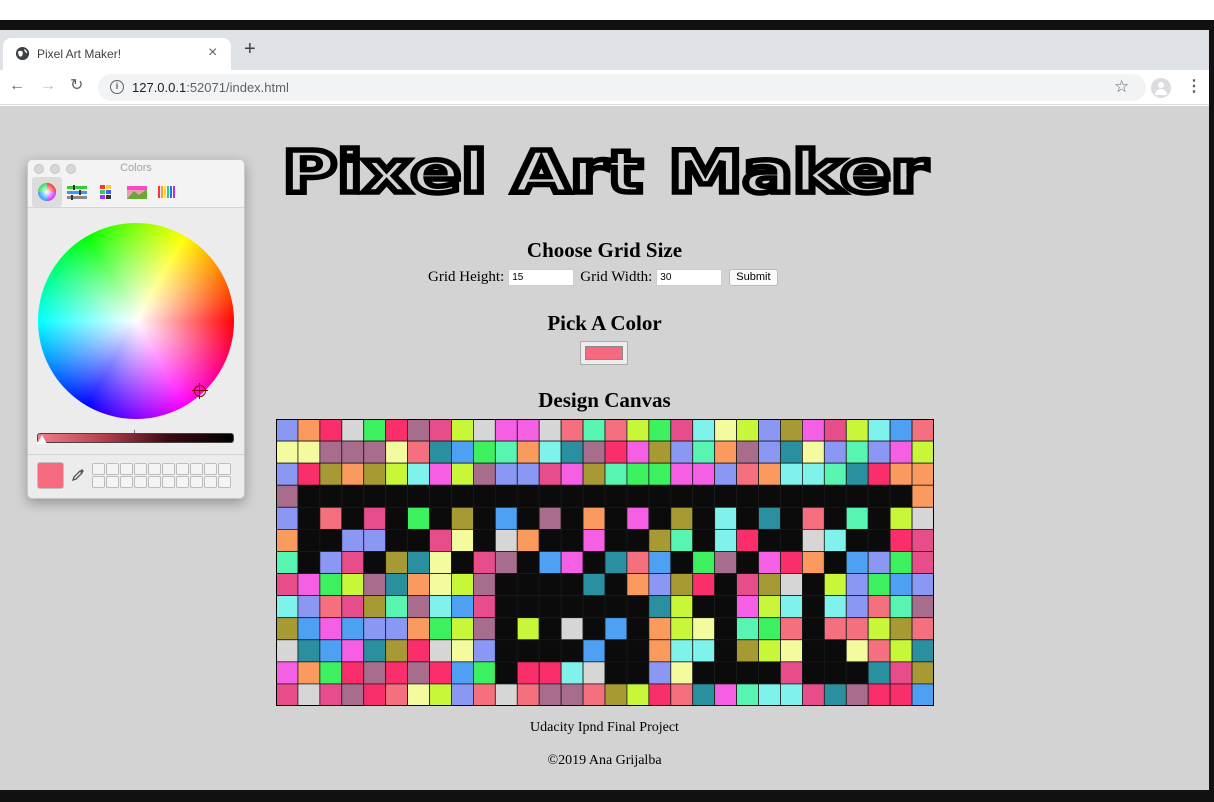 Image resolution: width=1214 pixels, height=802 pixels. I want to click on kebab-menu-icon: ⋮, so click(1194, 87).